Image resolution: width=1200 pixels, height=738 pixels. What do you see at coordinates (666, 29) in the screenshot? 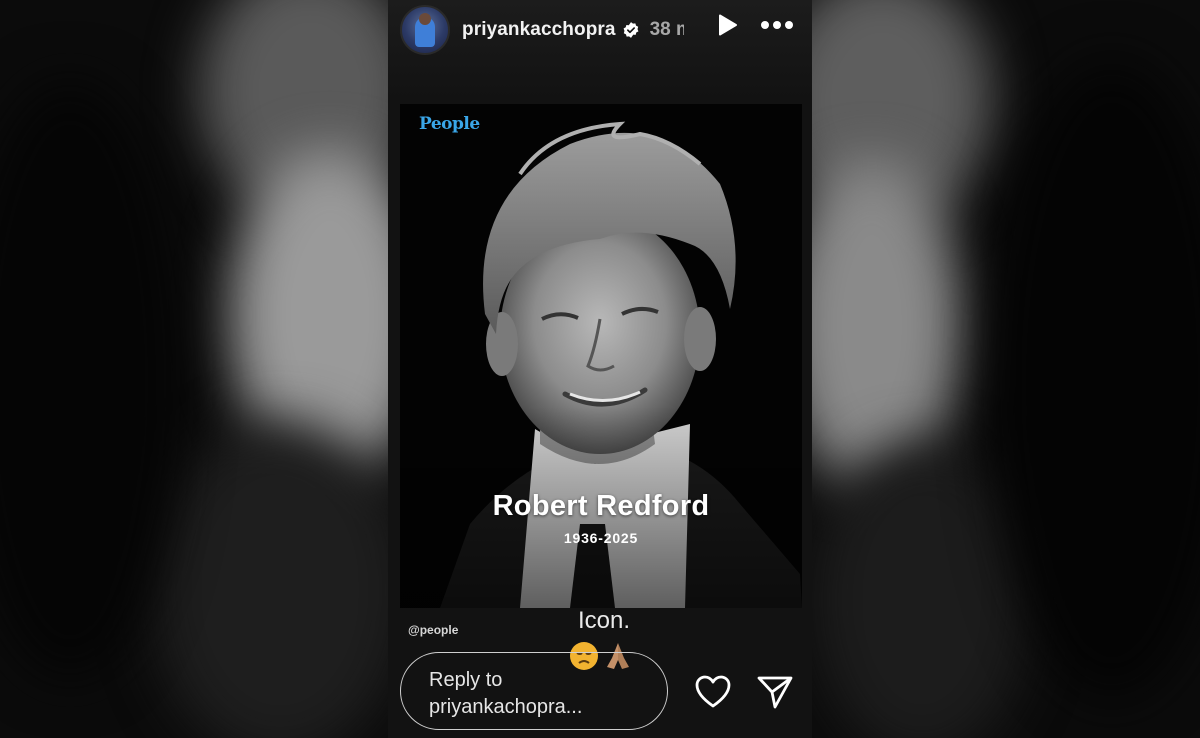
I see `post-time: 38 m` at bounding box center [666, 29].